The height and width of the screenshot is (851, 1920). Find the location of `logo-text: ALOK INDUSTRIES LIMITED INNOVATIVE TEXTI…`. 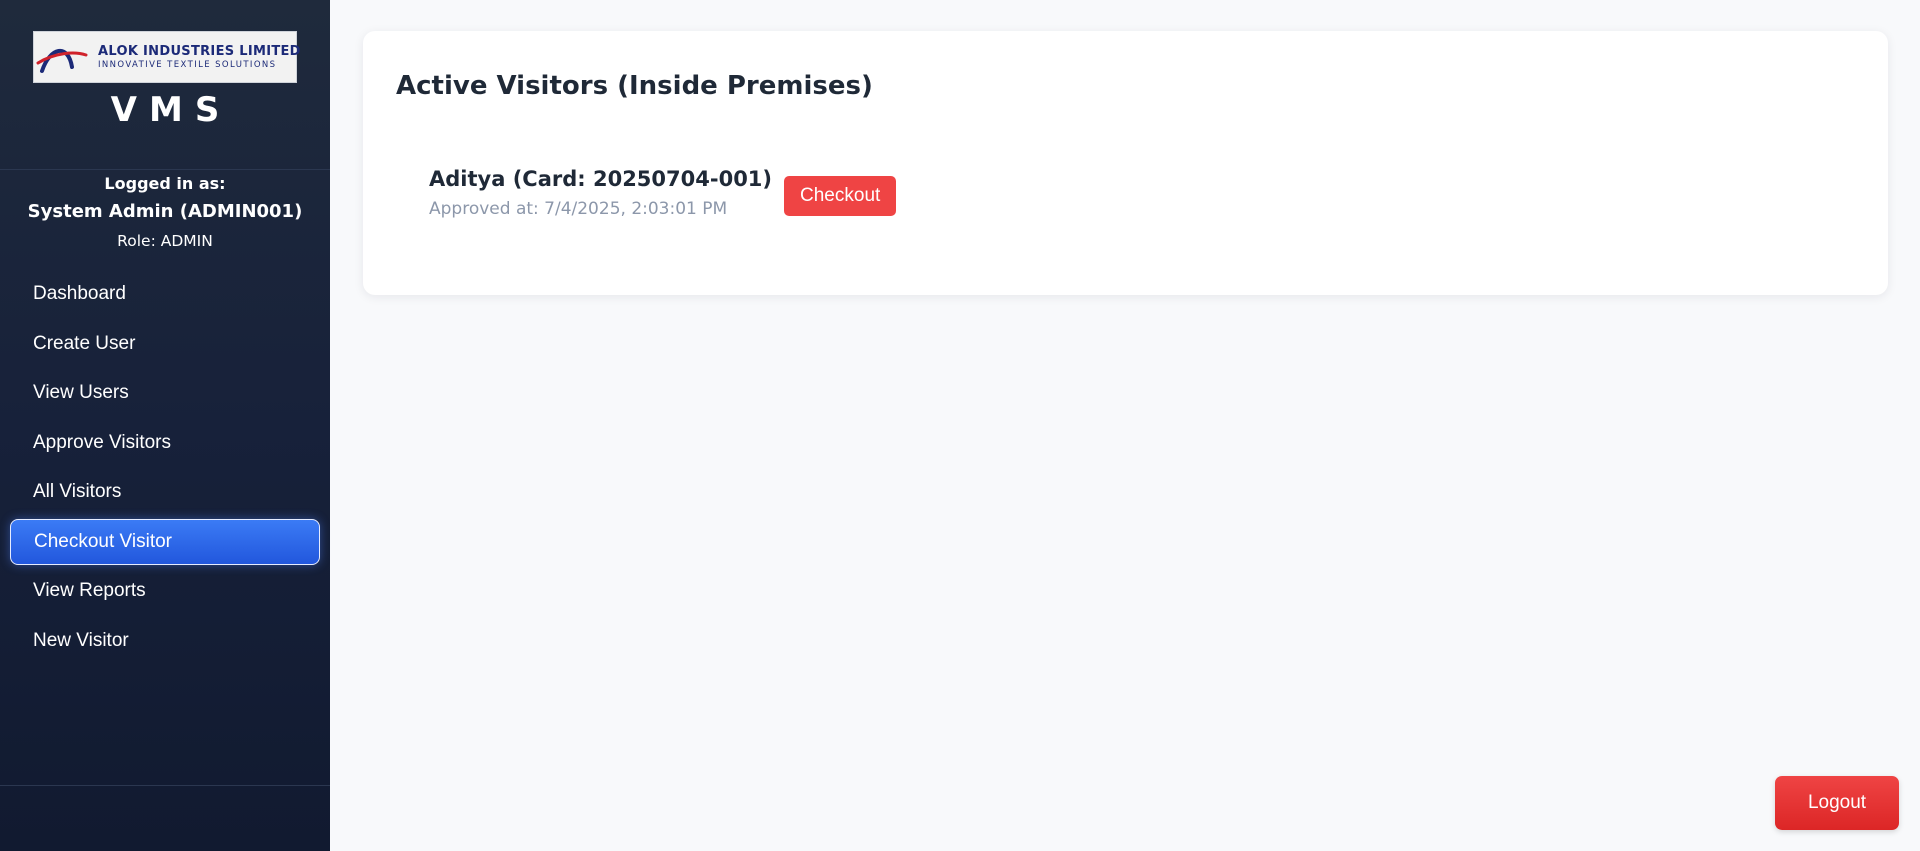

logo-text: ALOK INDUSTRIES LIMITED INNOVATIVE TEXTI… is located at coordinates (195, 57).